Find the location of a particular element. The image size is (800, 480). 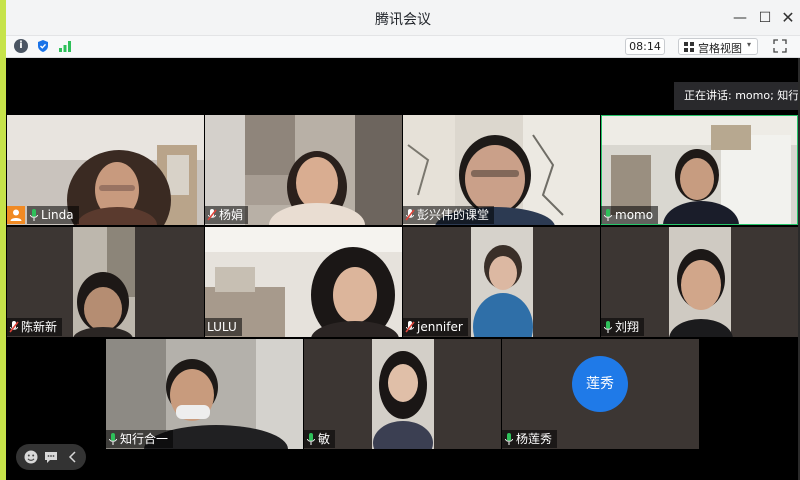

participant-name-tag: jennifer is located at coordinates (435, 327).